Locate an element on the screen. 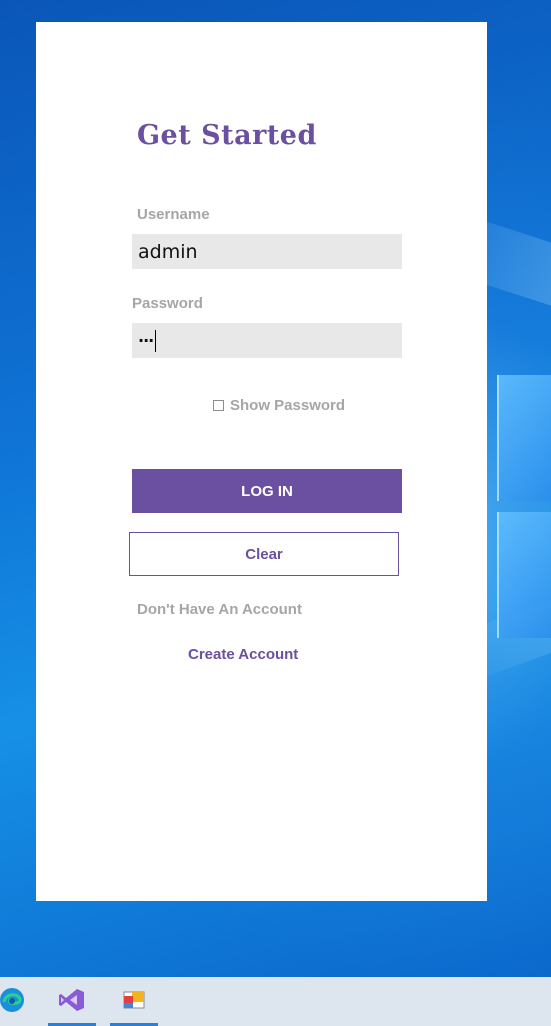 The width and height of the screenshot is (551, 1026). password-value: ··· is located at coordinates (146, 340).